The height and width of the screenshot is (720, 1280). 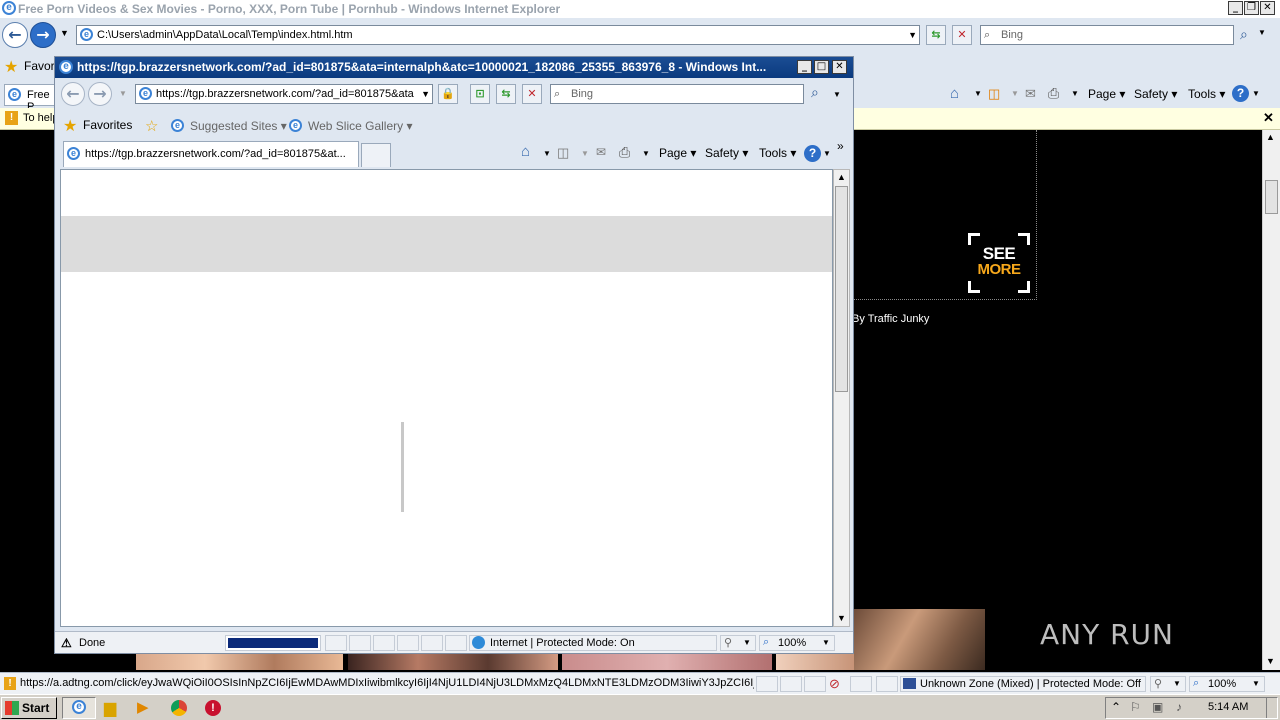 What do you see at coordinates (827, 153) in the screenshot?
I see `popup-help-chevron-icon: ▼` at bounding box center [827, 153].